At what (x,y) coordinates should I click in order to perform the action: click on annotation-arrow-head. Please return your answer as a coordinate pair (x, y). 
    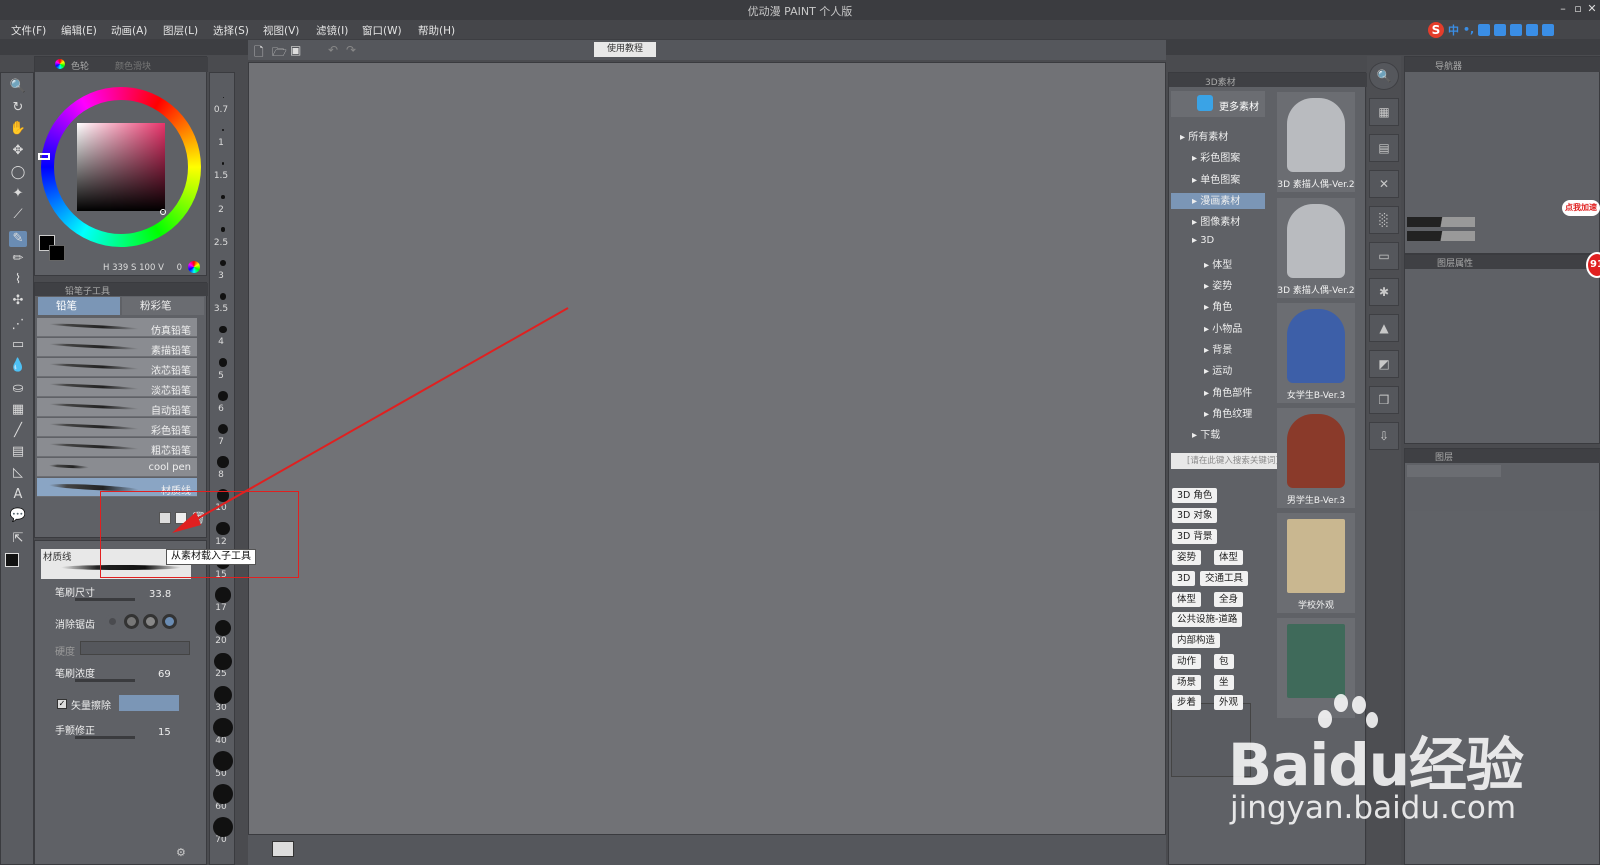
    Looking at the image, I should click on (186, 522).